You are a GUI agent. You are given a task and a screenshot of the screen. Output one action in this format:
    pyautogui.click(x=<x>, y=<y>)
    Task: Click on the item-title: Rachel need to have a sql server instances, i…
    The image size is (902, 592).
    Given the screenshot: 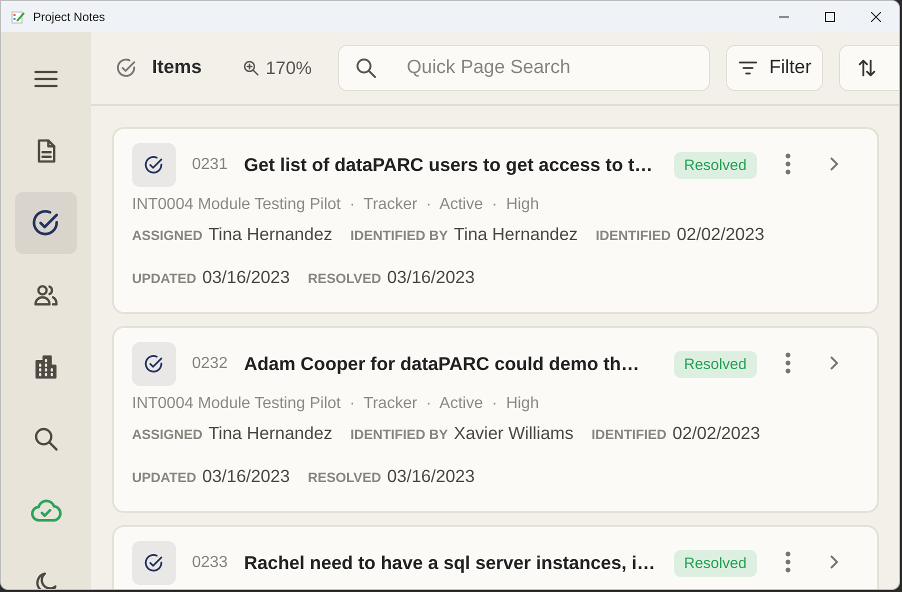 What is the action you would take?
    pyautogui.click(x=450, y=563)
    